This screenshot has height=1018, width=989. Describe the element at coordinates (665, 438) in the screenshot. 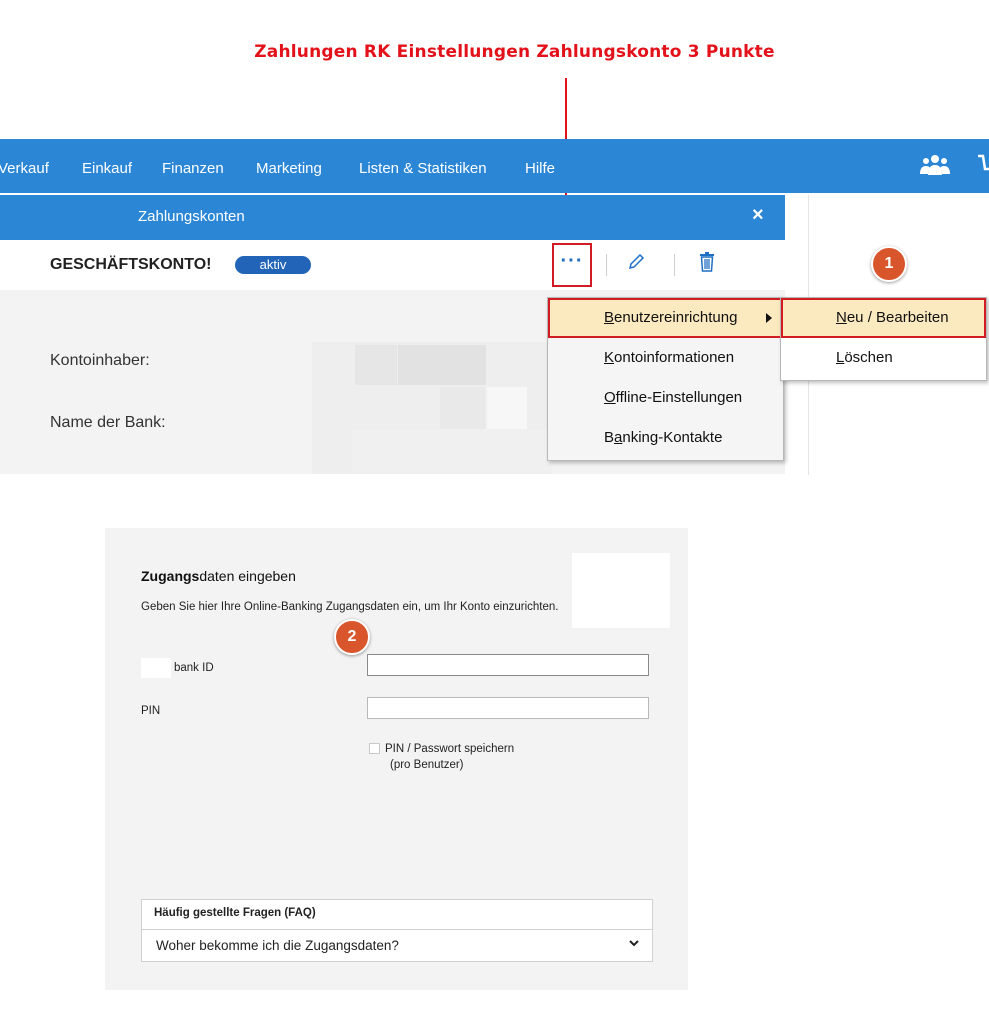

I see `menu-item-banking-kontakte: Banking-Kontakte` at that location.